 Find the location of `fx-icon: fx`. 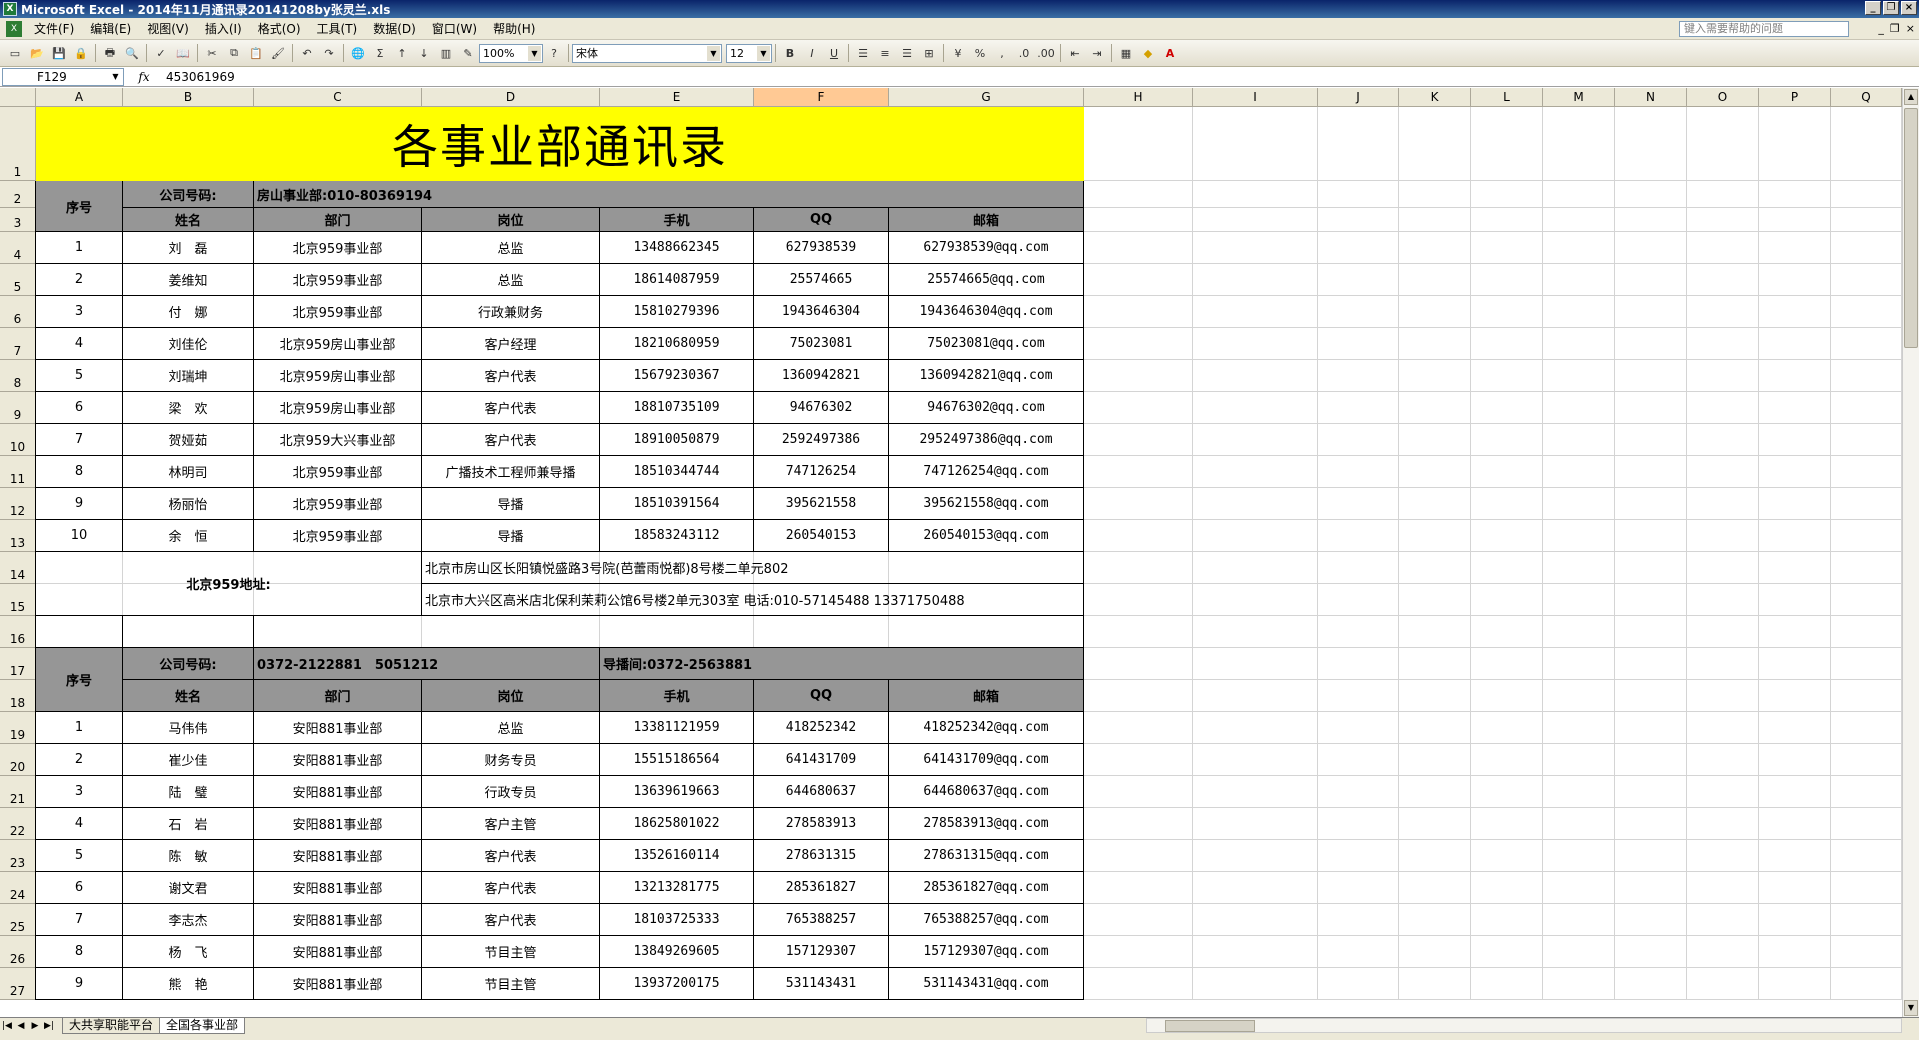

fx-icon: fx is located at coordinates (144, 77).